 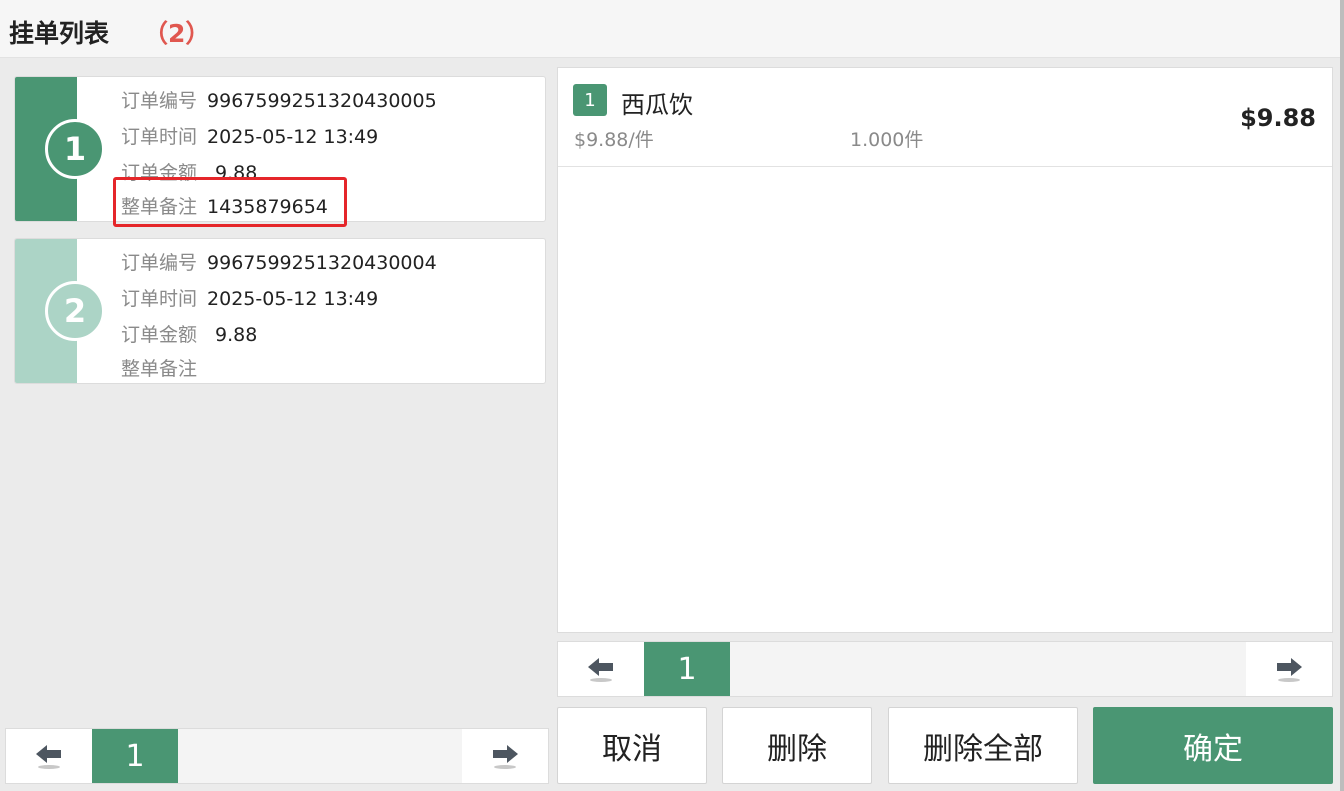 I want to click on cancel-button: 取消, so click(x=632, y=745).